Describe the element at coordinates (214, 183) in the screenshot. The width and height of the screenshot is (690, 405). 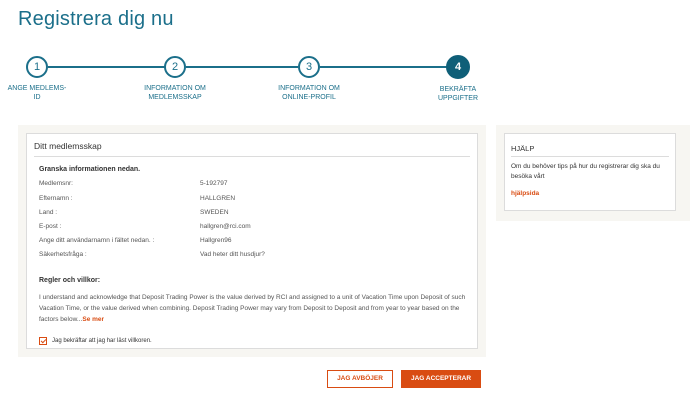
I see `info-value: 5-192797` at that location.